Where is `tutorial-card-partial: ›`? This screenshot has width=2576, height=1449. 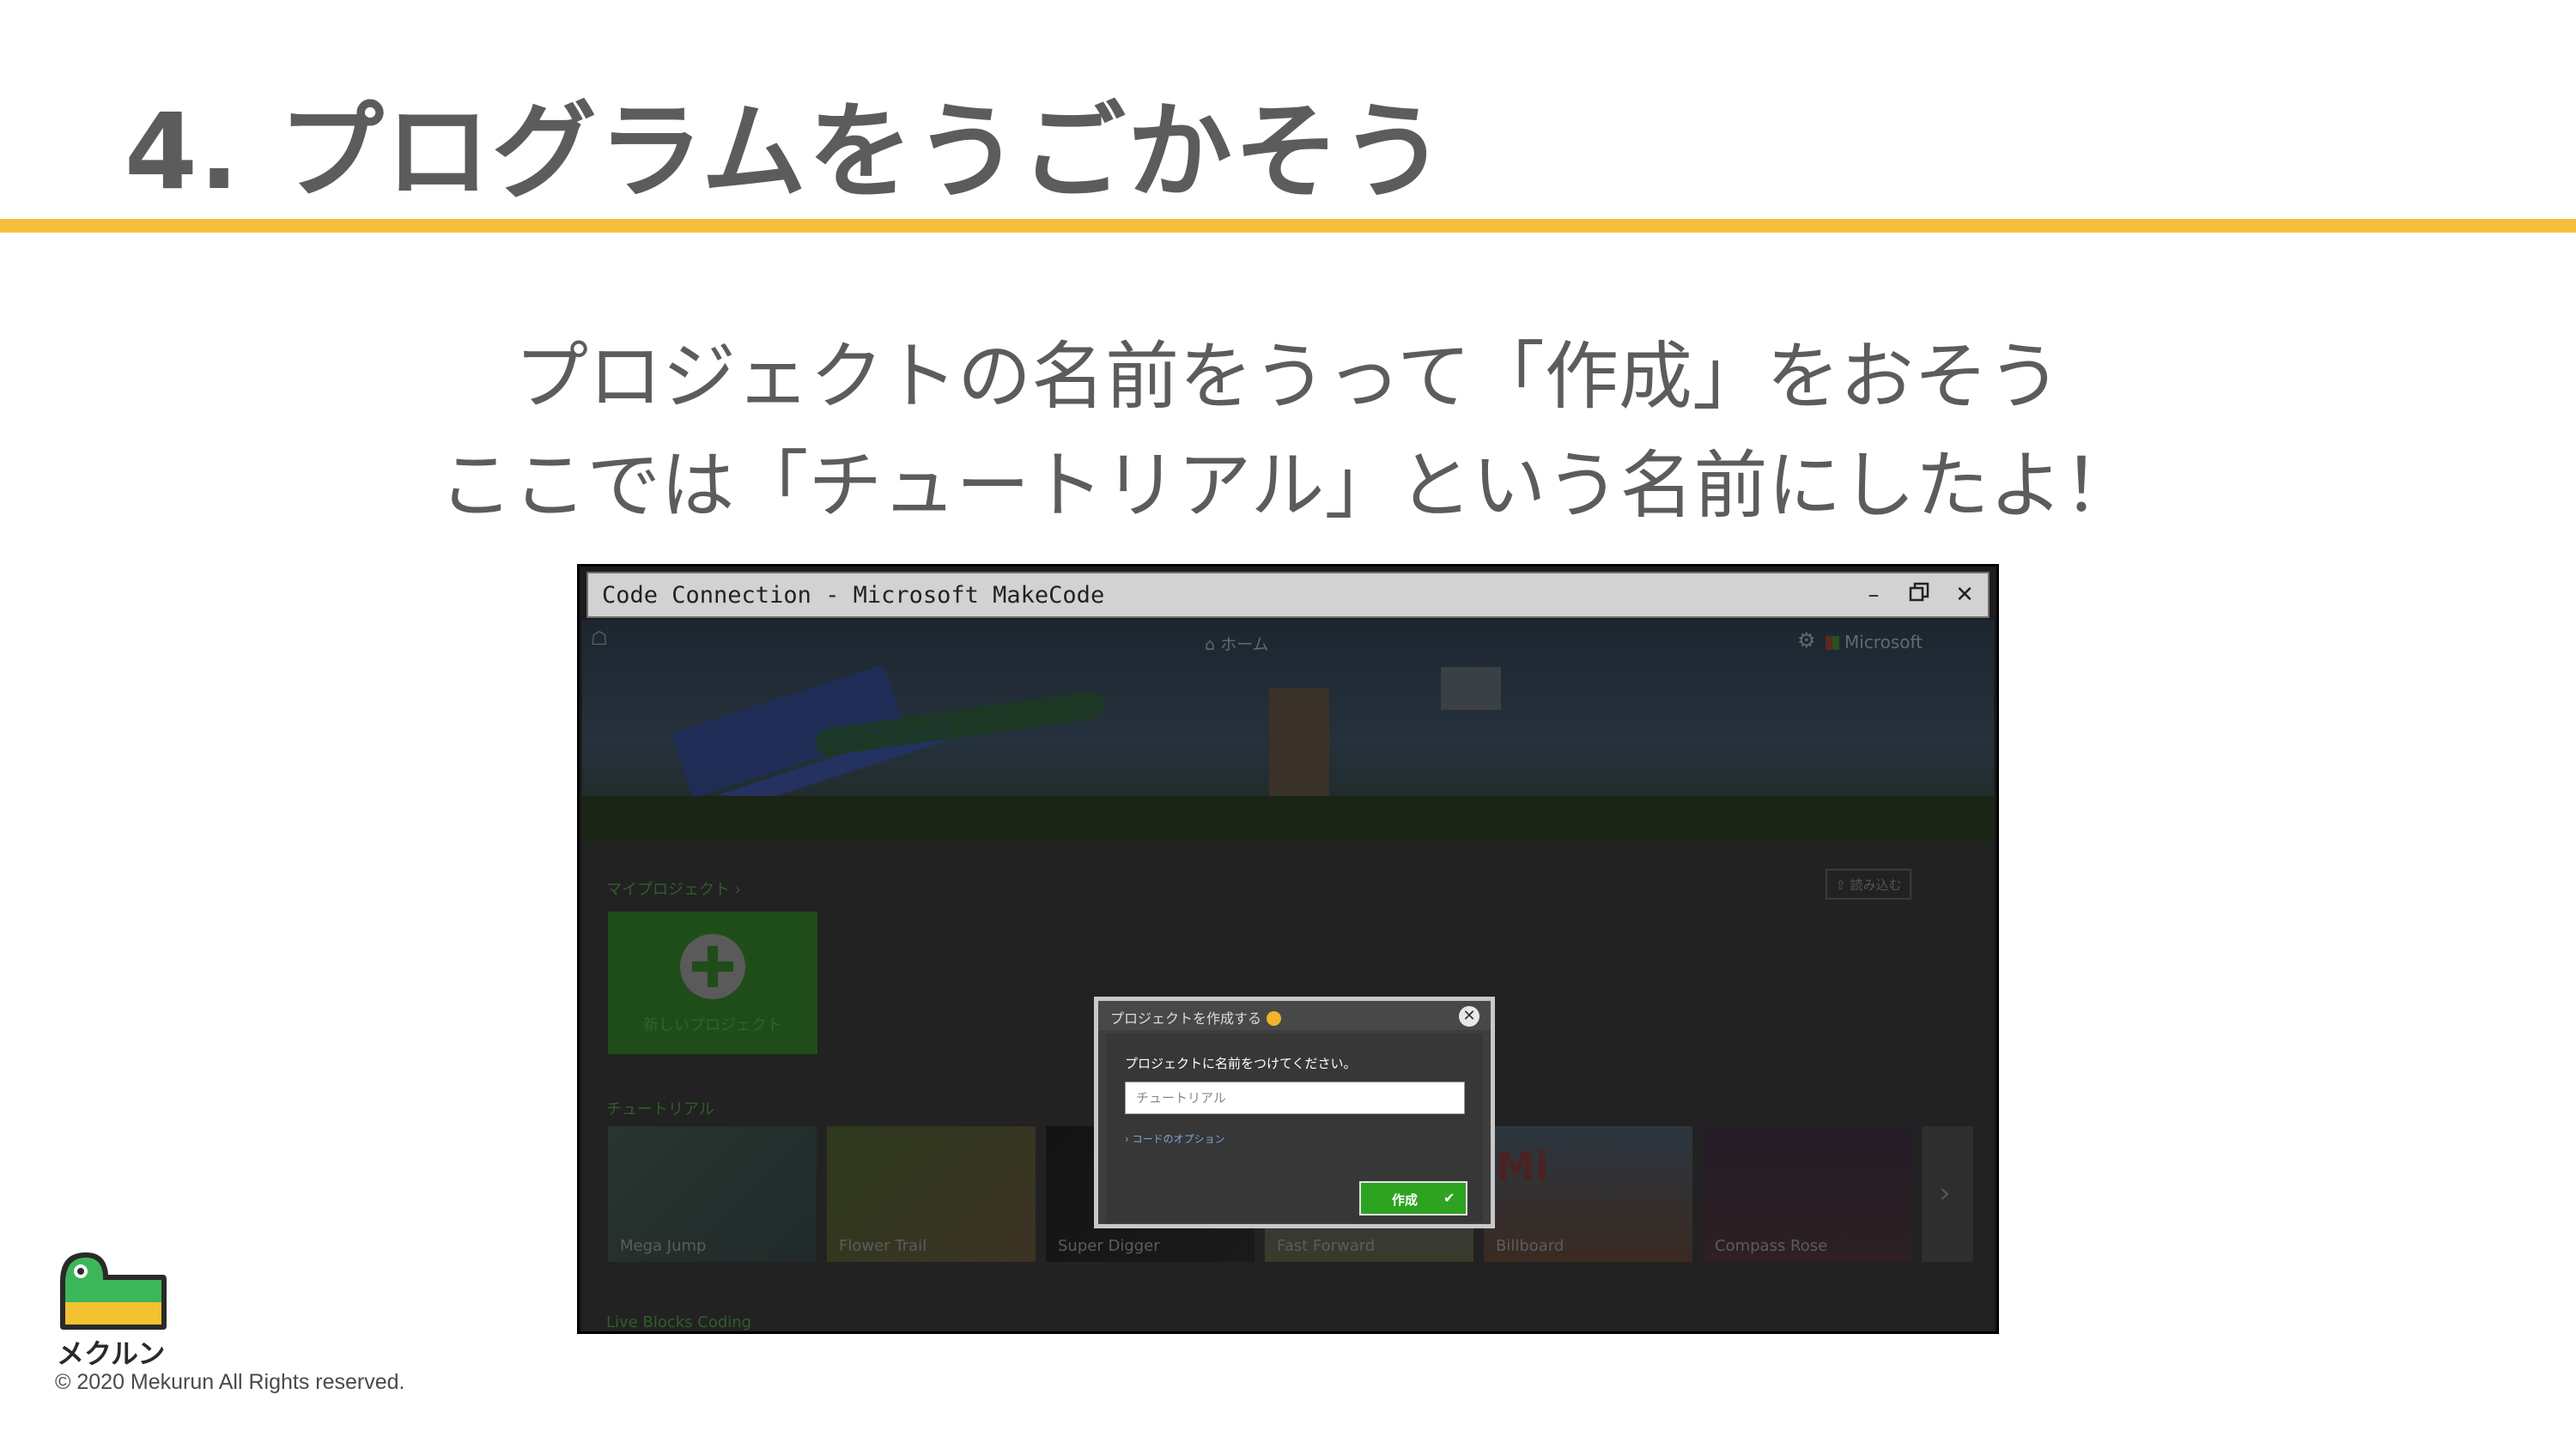
tutorial-card-partial: › is located at coordinates (1947, 1194).